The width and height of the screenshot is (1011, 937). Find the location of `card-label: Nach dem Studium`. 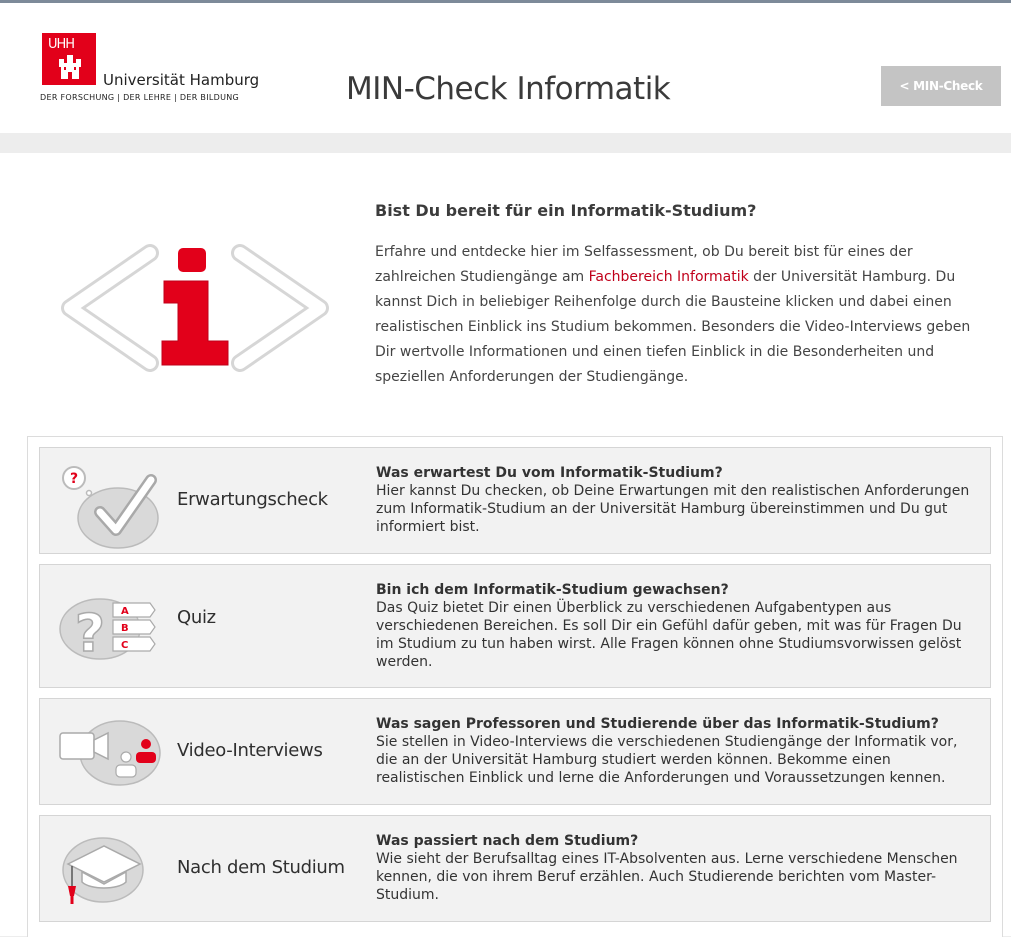

card-label: Nach dem Studium is located at coordinates (261, 867).